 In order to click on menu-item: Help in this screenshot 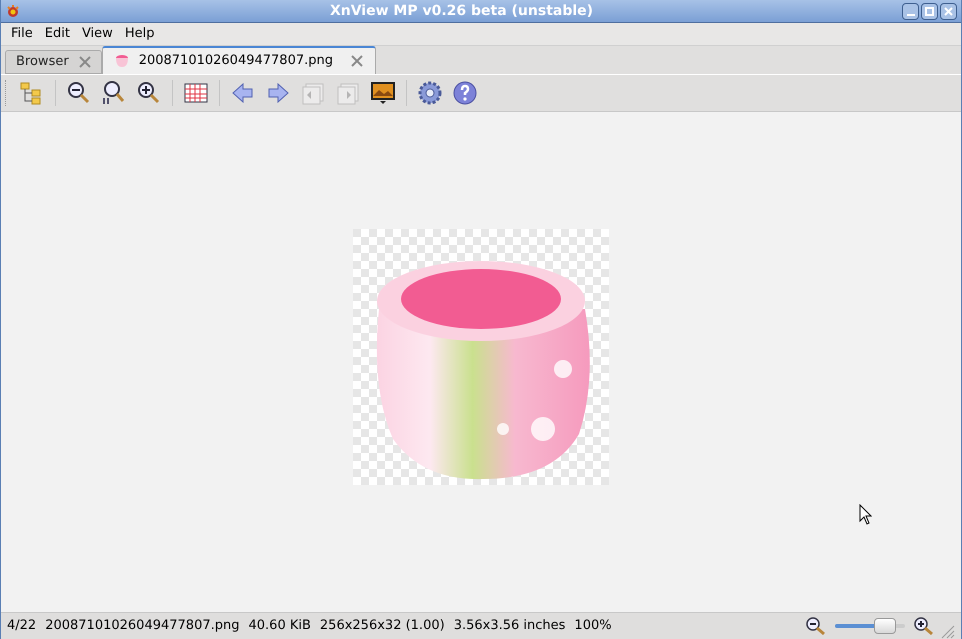, I will do `click(139, 34)`.